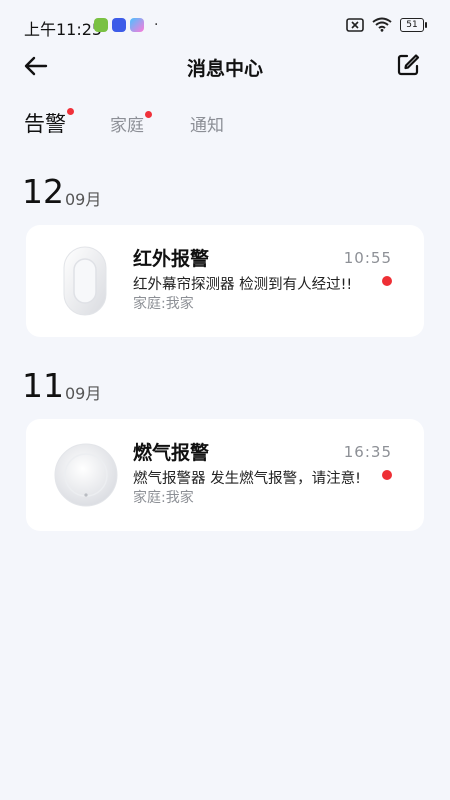 The image size is (450, 800). I want to click on date-day: 12, so click(43, 191).